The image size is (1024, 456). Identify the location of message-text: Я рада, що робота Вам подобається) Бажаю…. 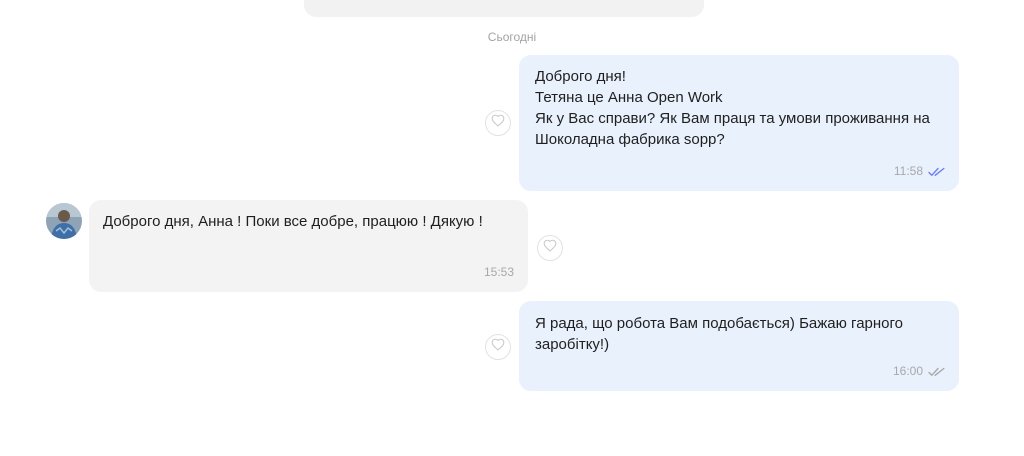
(721, 334).